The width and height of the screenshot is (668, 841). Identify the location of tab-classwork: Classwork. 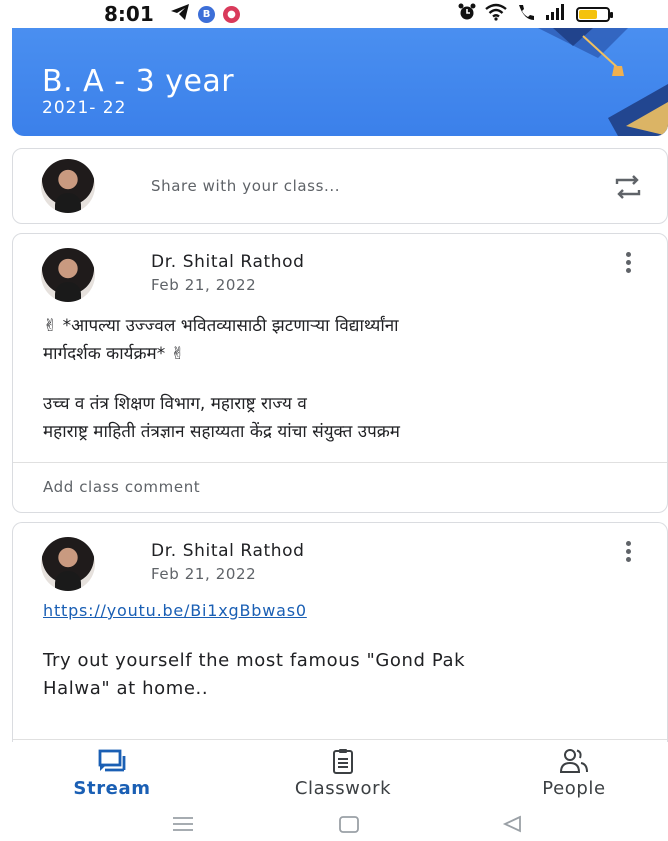
(343, 772).